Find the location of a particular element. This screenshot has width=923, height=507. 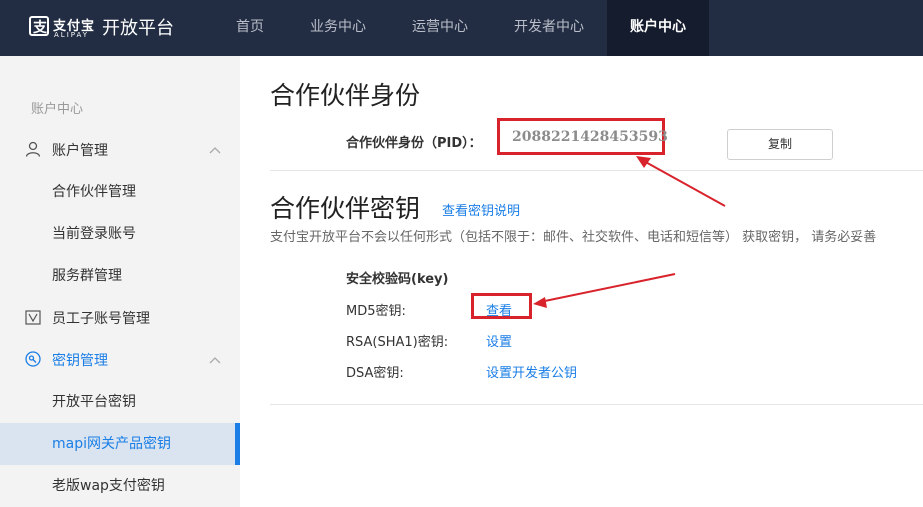

sidebar-item-service-group: 服务群管理 is located at coordinates (120, 276).